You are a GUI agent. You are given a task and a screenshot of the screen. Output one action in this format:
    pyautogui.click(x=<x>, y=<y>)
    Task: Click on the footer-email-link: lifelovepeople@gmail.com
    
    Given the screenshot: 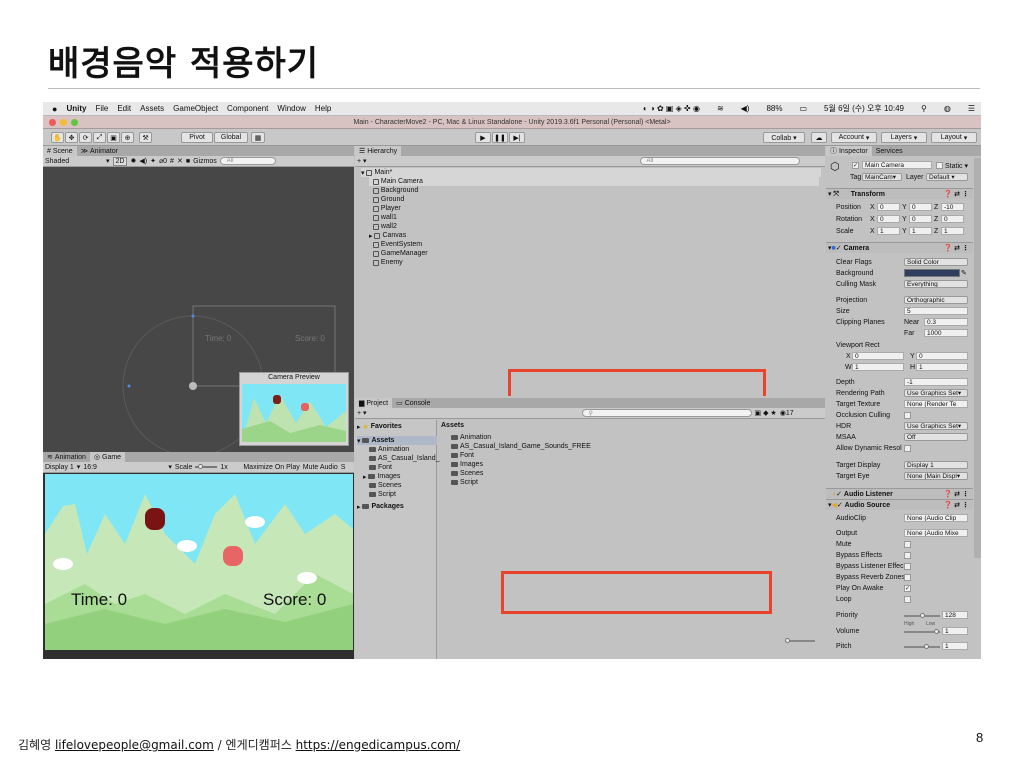 What is the action you would take?
    pyautogui.click(x=134, y=745)
    